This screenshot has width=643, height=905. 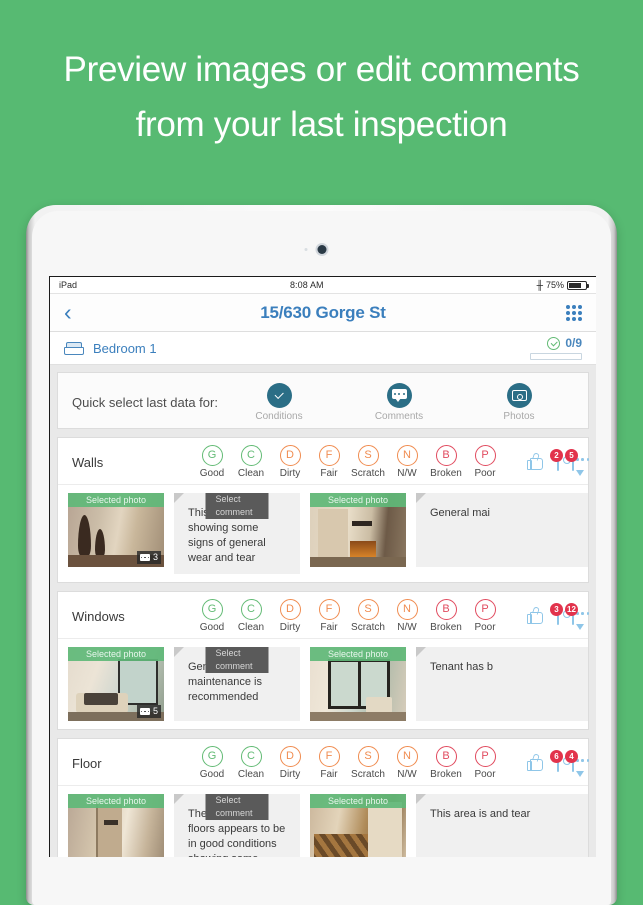 I want to click on photo-comment-badge: 5, so click(x=148, y=711).